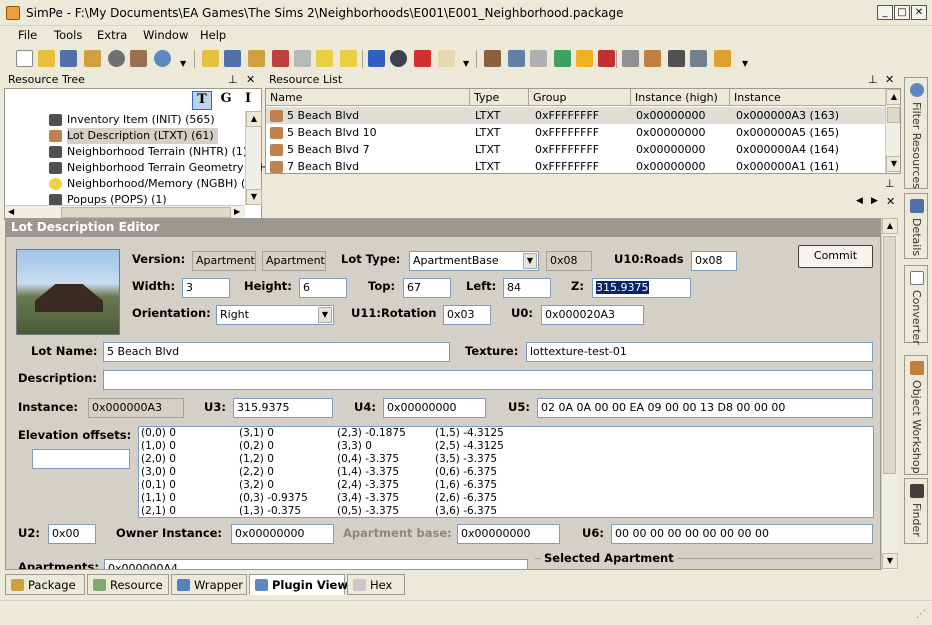  What do you see at coordinates (298, 584) in the screenshot?
I see `tab-plugin-view: Plugin View` at bounding box center [298, 584].